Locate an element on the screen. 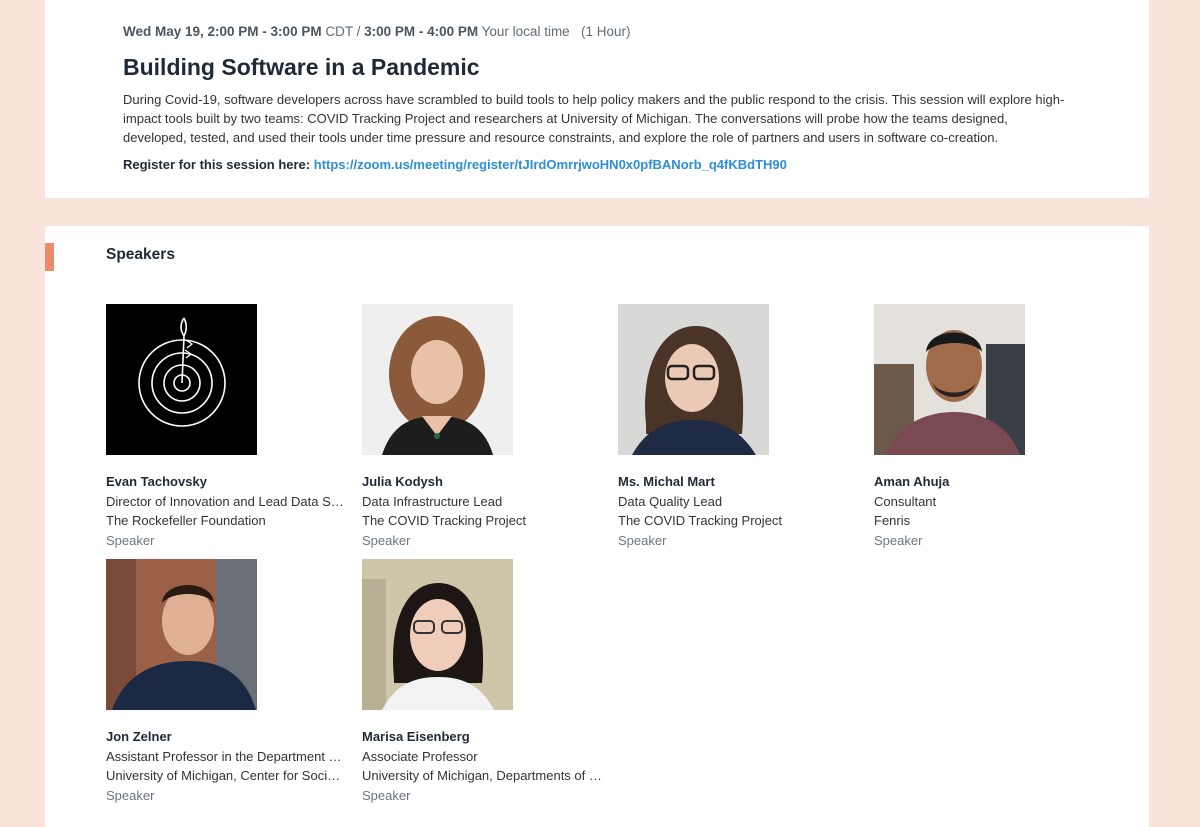 This screenshot has height=827, width=1200. session-duration: (1 Hour) is located at coordinates (605, 31).